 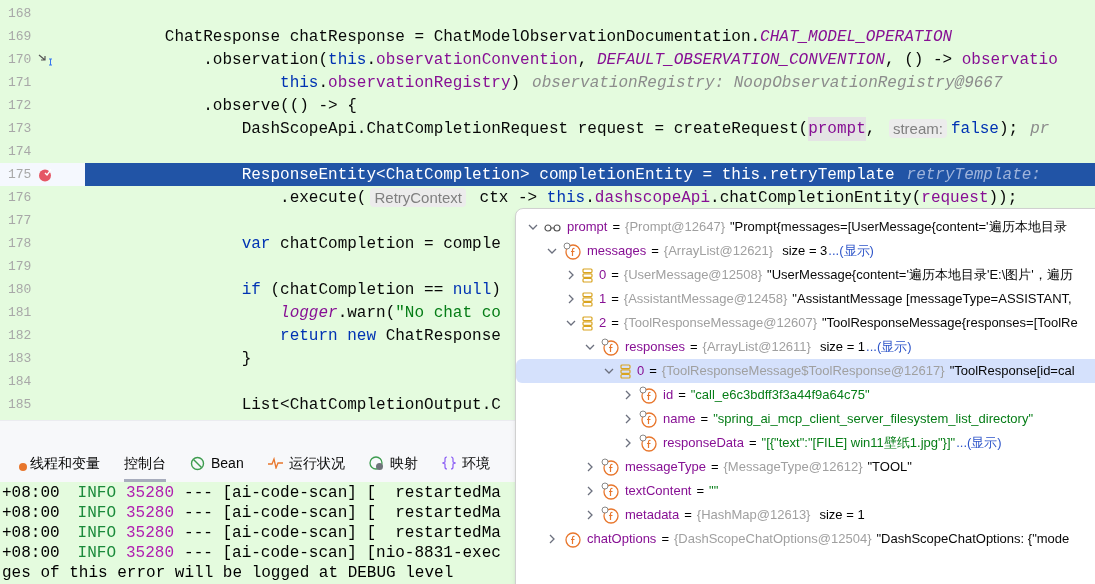 What do you see at coordinates (59, 464) in the screenshot?
I see `tool-window-tab: 线程和变量` at bounding box center [59, 464].